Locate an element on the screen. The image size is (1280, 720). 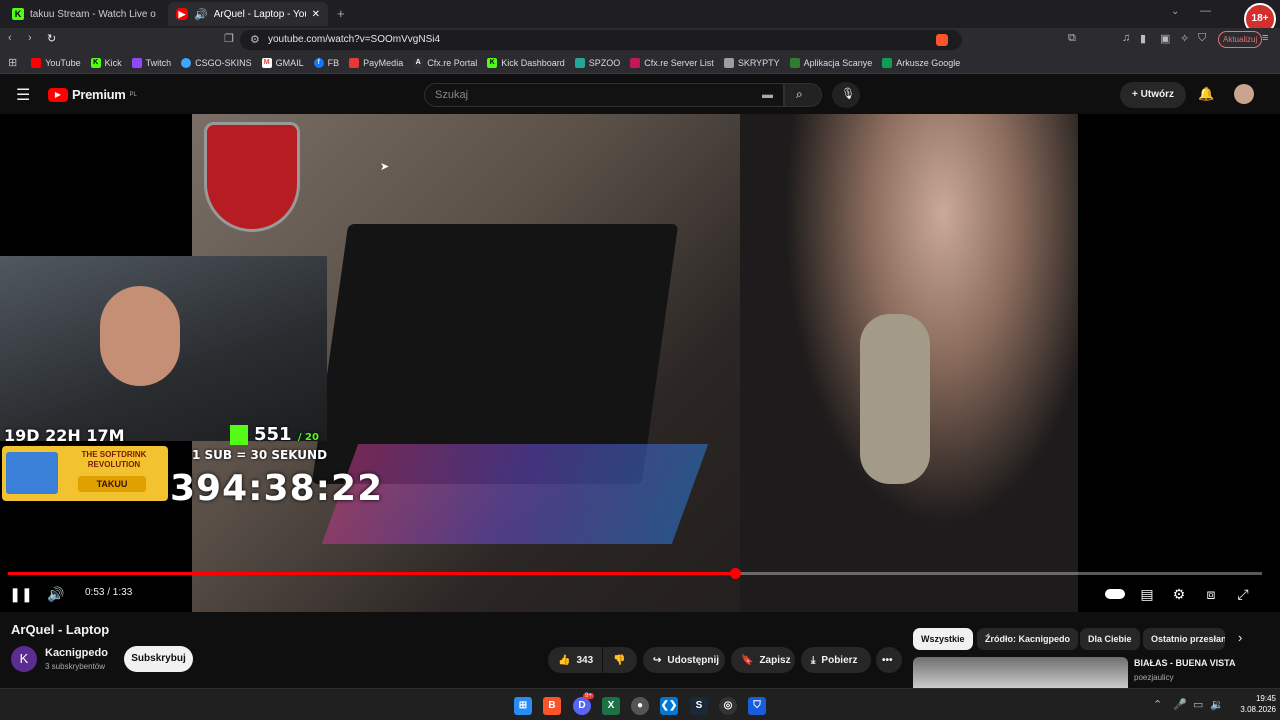
bookmark-spzoo: SPZOO is located at coordinates (597, 62).